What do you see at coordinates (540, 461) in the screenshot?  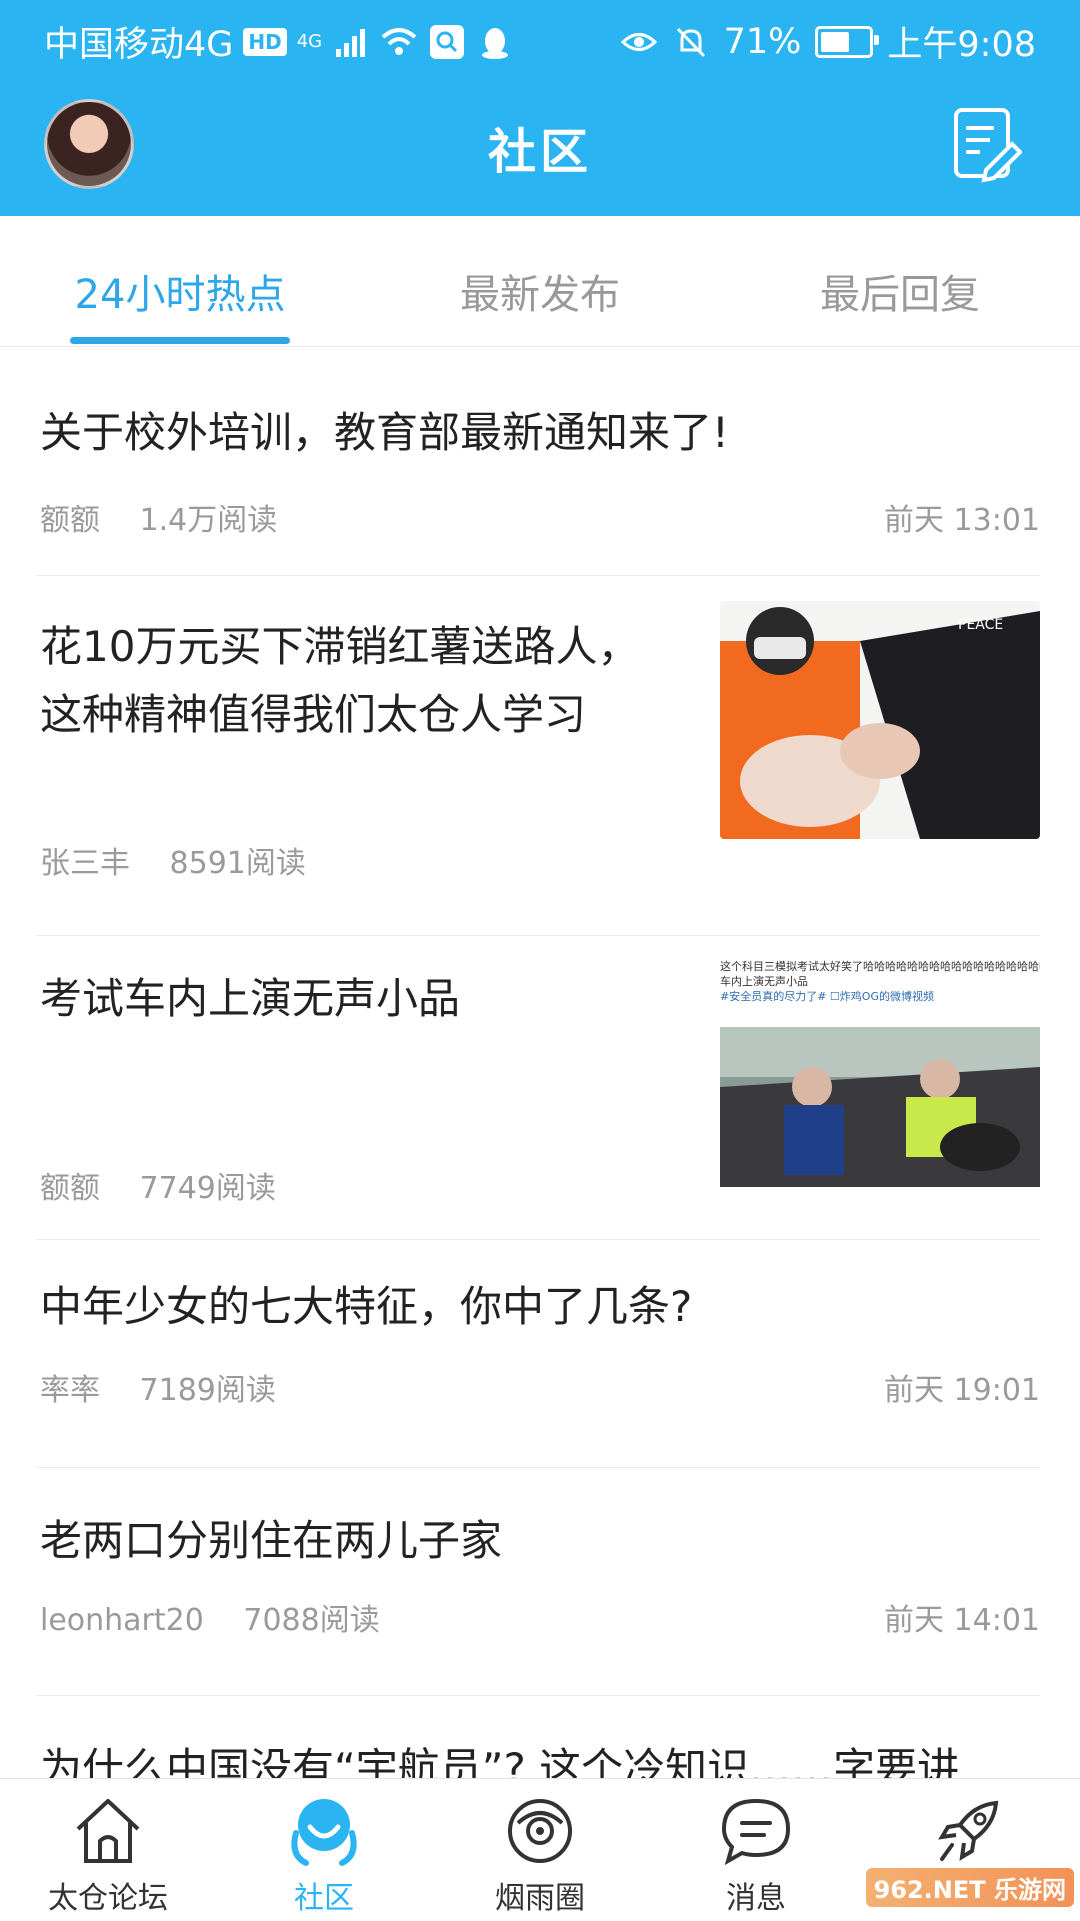 I see `post-item: 关于校外培训，教育部最新通知来了! 额额 1.4万阅读 前天 13:01` at bounding box center [540, 461].